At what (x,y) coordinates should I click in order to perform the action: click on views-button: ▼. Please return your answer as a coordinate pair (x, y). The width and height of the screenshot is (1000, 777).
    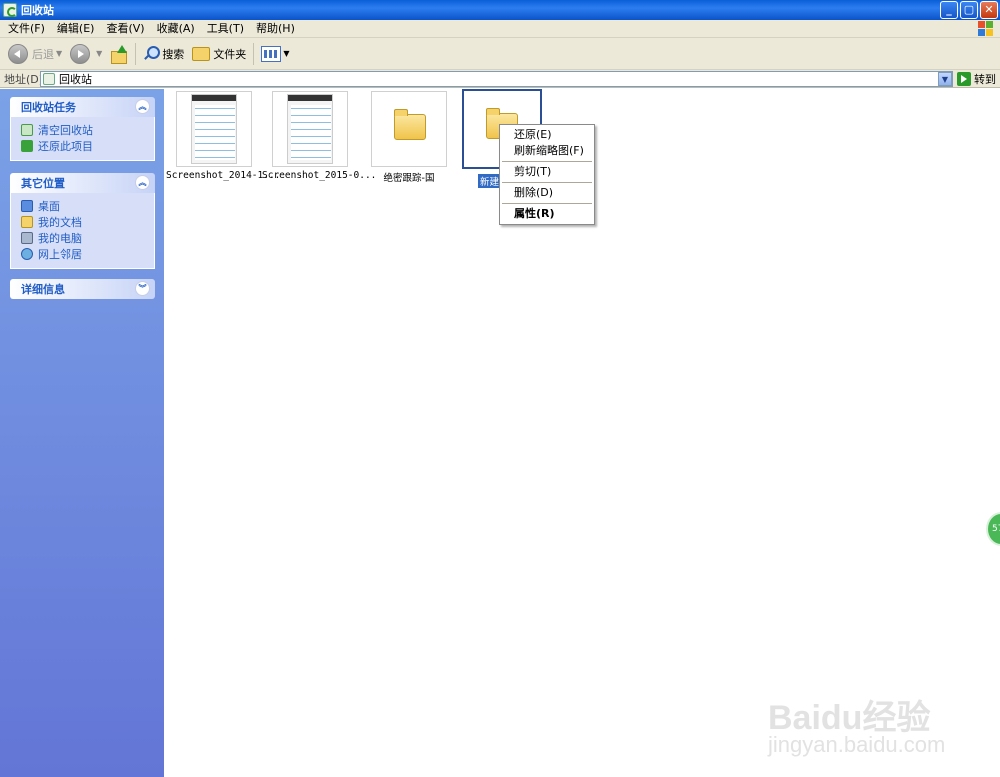
    Looking at the image, I should click on (275, 54).